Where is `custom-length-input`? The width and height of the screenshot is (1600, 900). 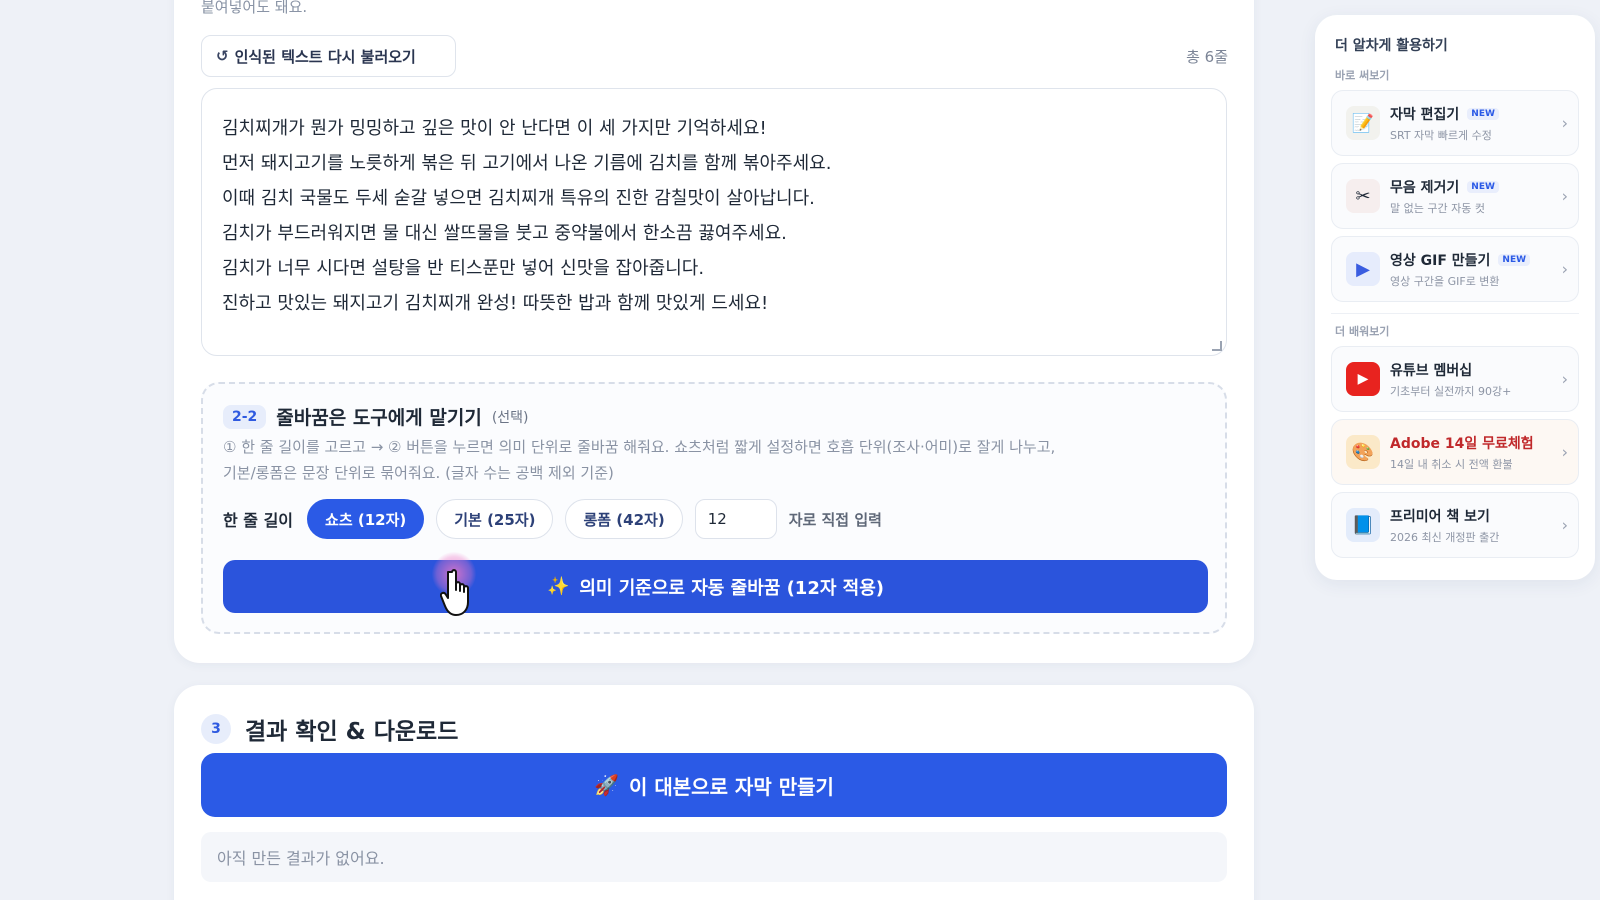
custom-length-input is located at coordinates (735, 519).